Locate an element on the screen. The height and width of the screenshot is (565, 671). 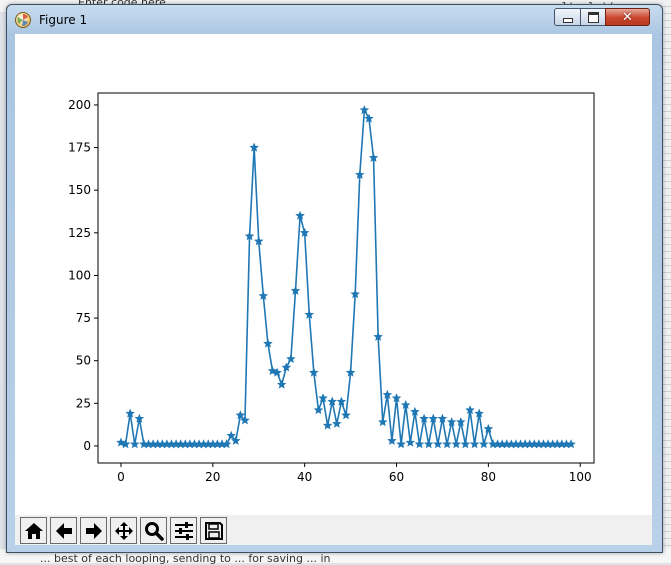
arrow-right-icon is located at coordinates (93, 530).